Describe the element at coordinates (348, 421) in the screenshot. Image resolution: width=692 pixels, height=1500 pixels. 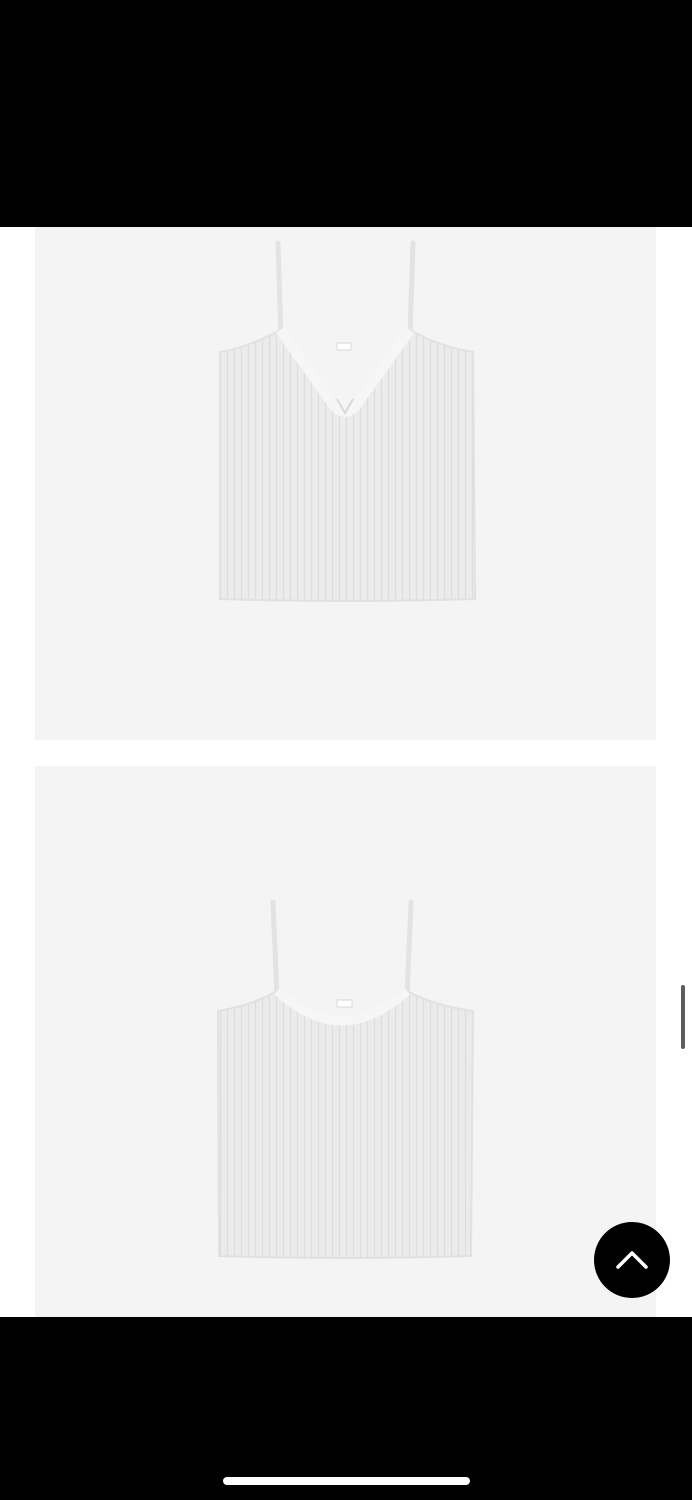
I see `camisole-front-illustration` at that location.